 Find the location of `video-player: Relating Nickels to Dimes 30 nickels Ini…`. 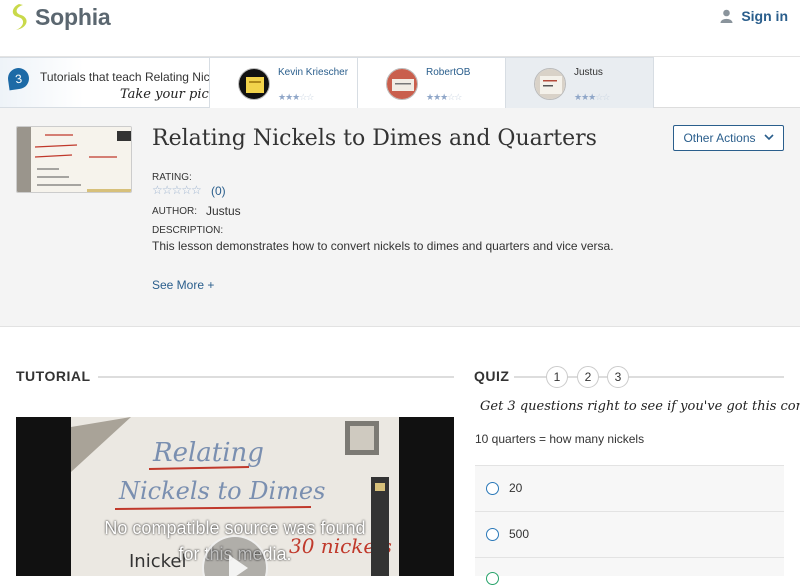

video-player: Relating Nickels to Dimes 30 nickels Ini… is located at coordinates (235, 496).